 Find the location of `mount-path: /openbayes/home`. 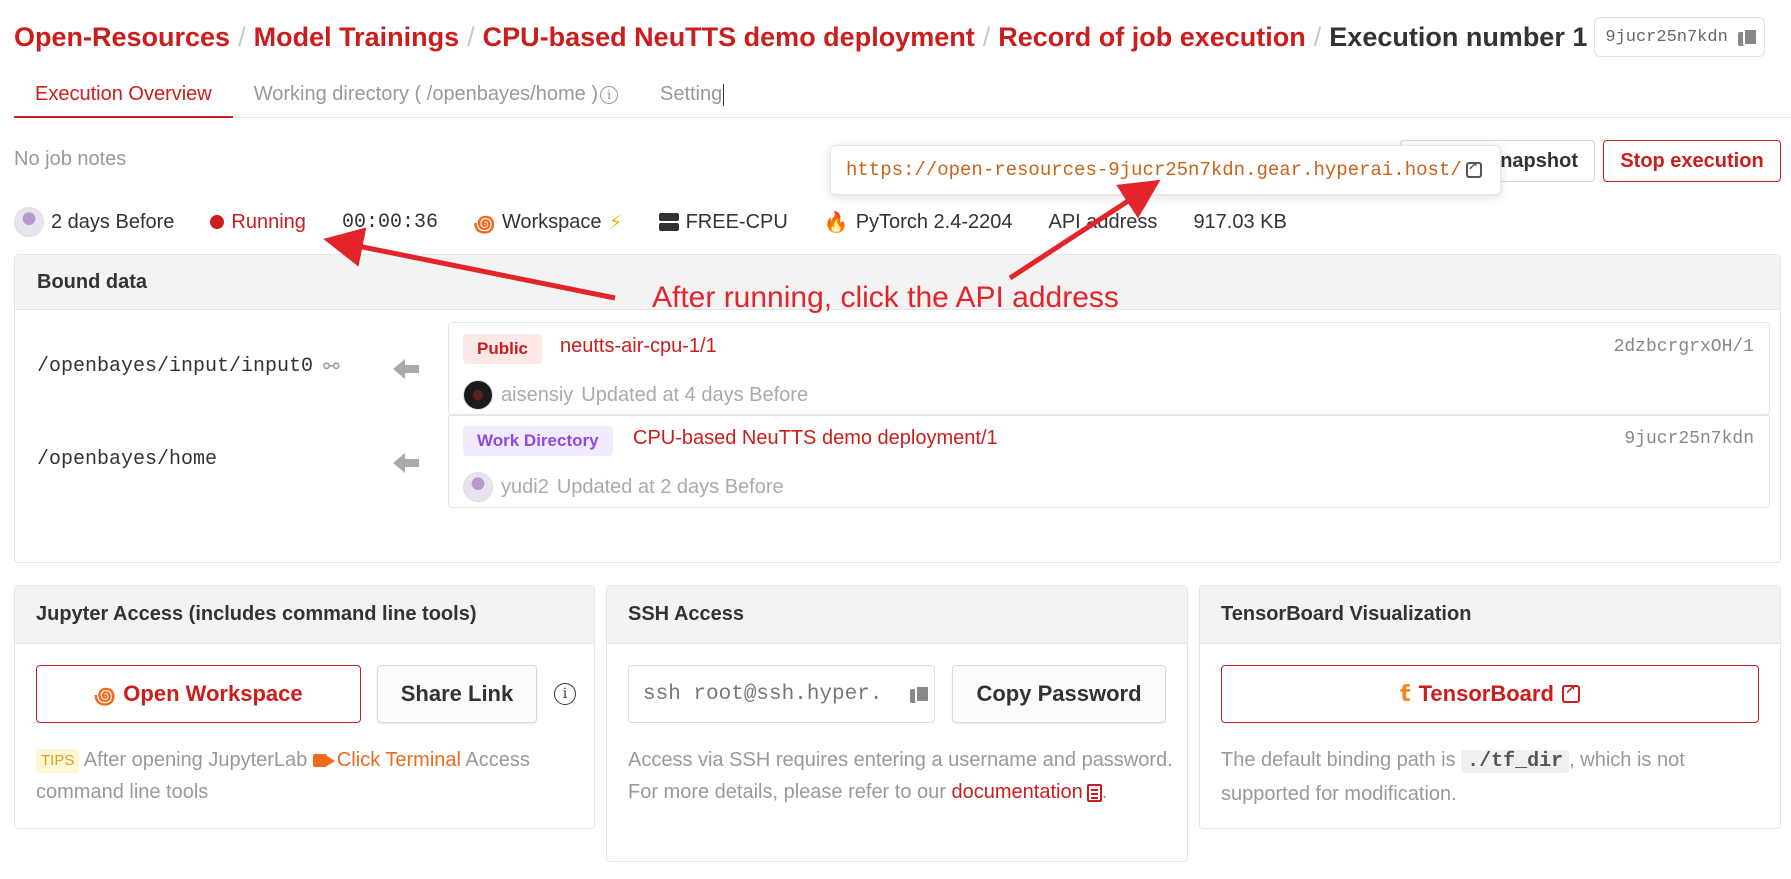

mount-path: /openbayes/home is located at coordinates (127, 459).